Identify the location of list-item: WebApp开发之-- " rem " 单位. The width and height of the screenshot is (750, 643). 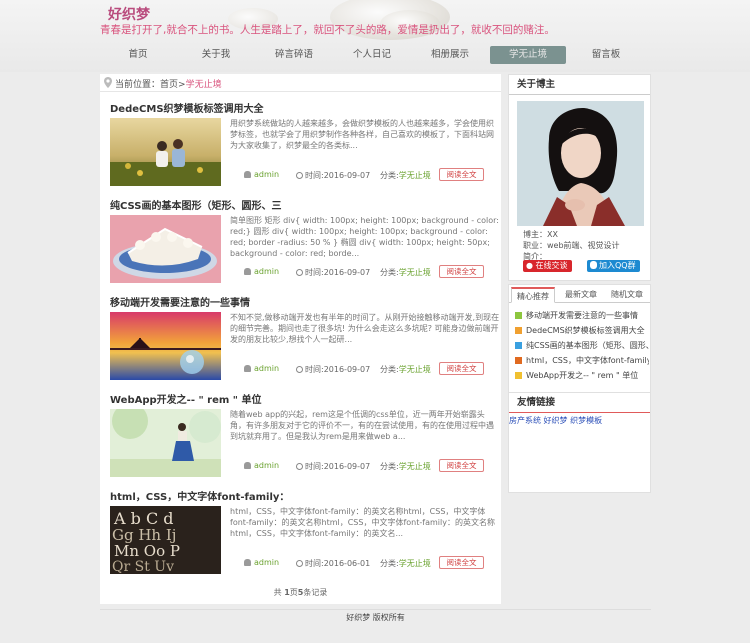
(582, 375).